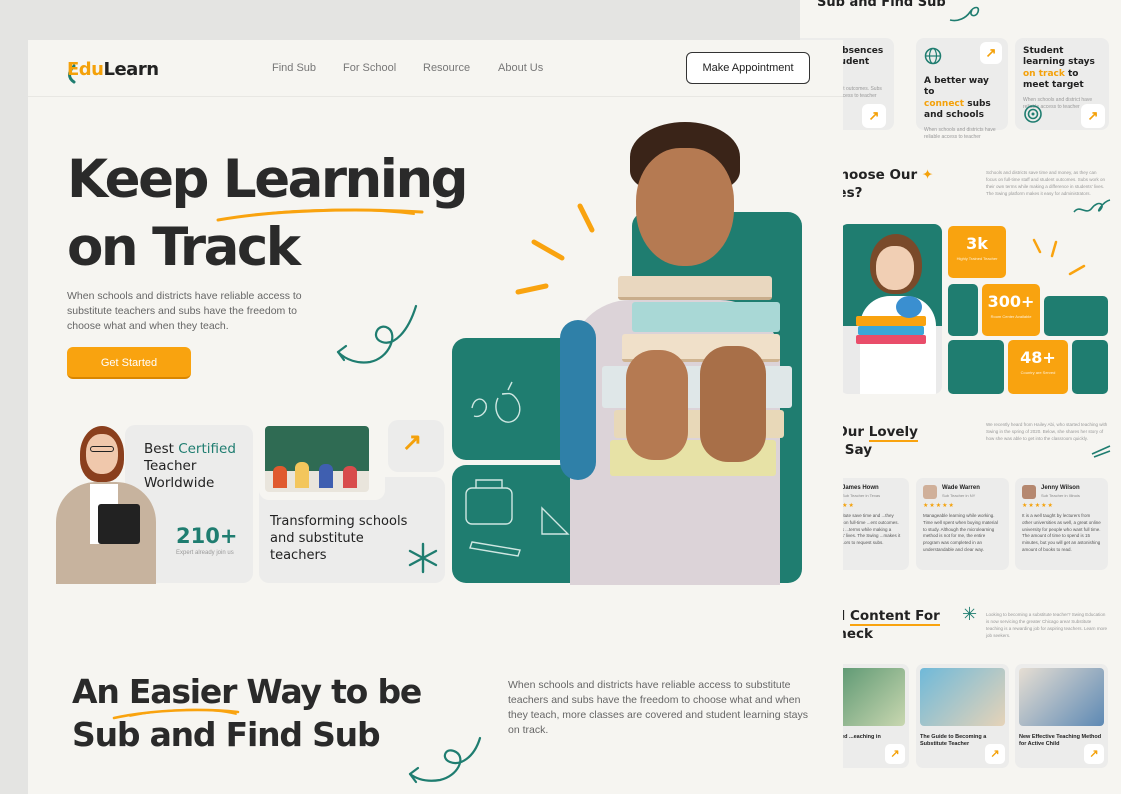 Image resolution: width=1121 pixels, height=794 pixels. Describe the element at coordinates (944, 103) in the screenshot. I see `feature-highlight: connect` at that location.